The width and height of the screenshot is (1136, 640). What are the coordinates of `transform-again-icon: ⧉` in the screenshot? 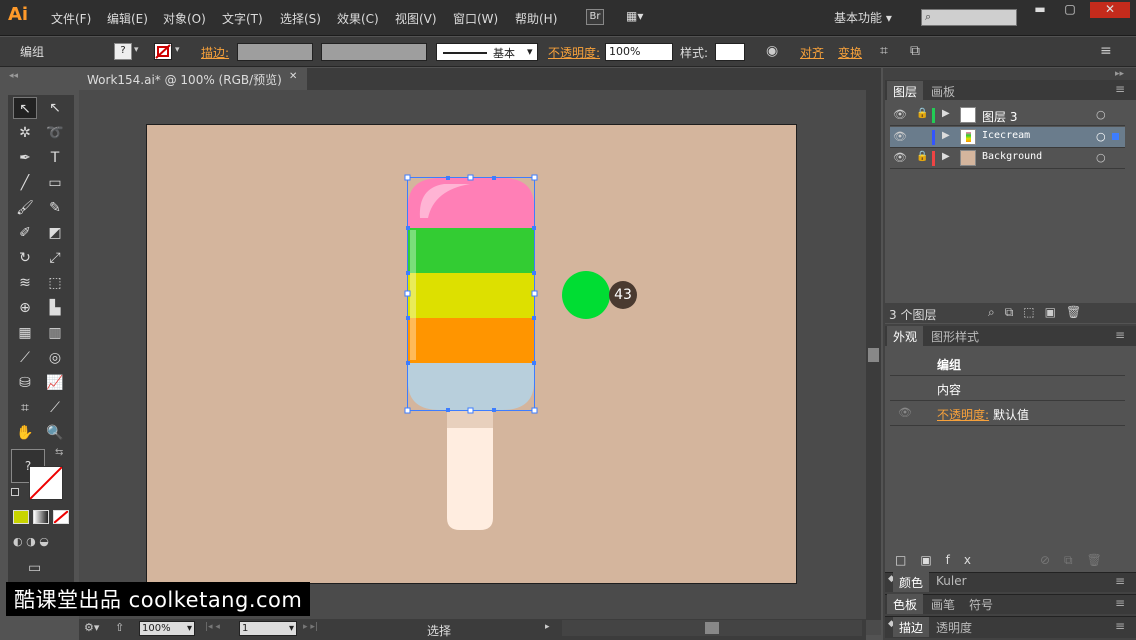 It's located at (915, 51).